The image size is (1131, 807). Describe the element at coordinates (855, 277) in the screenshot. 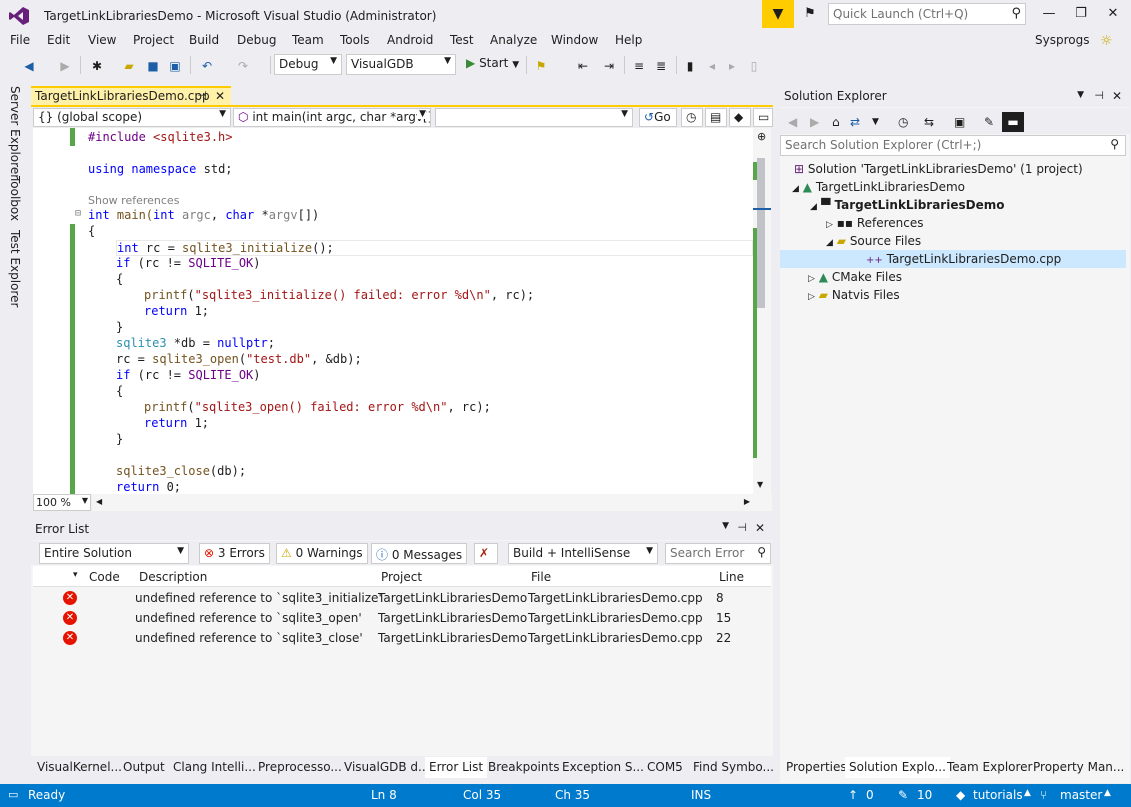

I see `tree-cmake-files: ▷ ▲ CMake Files` at that location.